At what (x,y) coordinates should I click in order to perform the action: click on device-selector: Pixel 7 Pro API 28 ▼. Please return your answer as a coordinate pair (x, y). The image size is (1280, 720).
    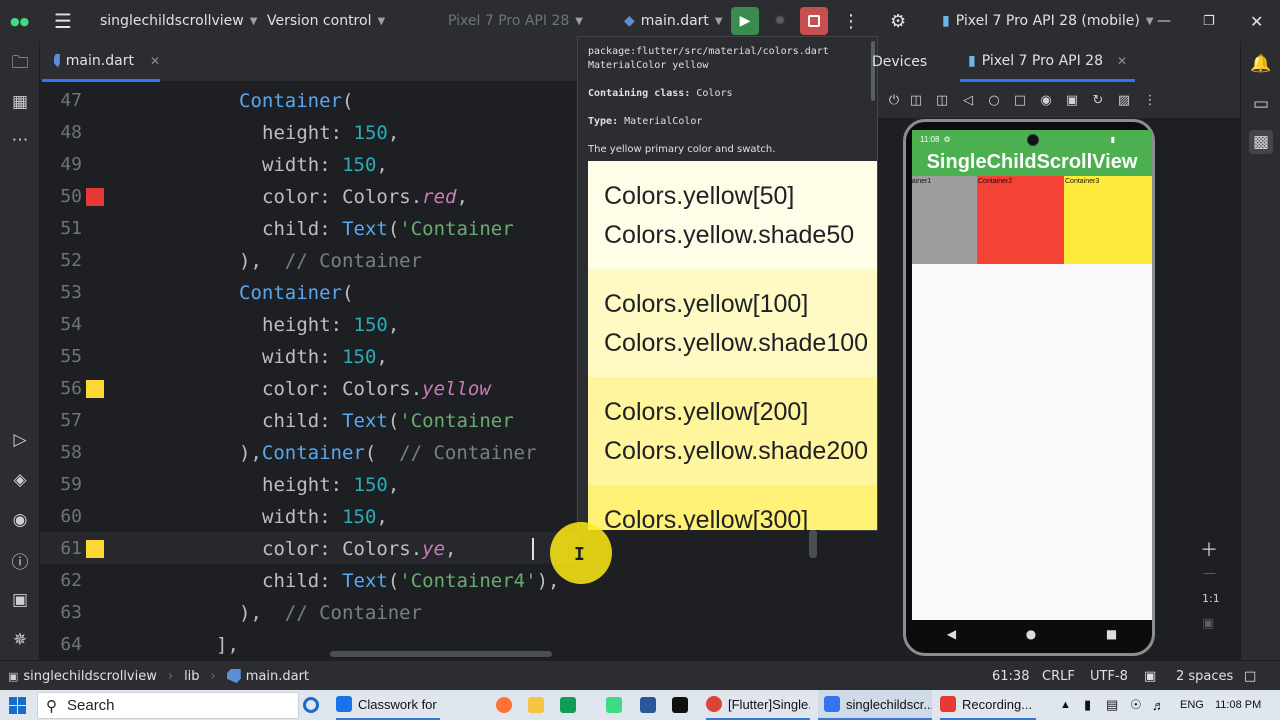
    Looking at the image, I should click on (515, 21).